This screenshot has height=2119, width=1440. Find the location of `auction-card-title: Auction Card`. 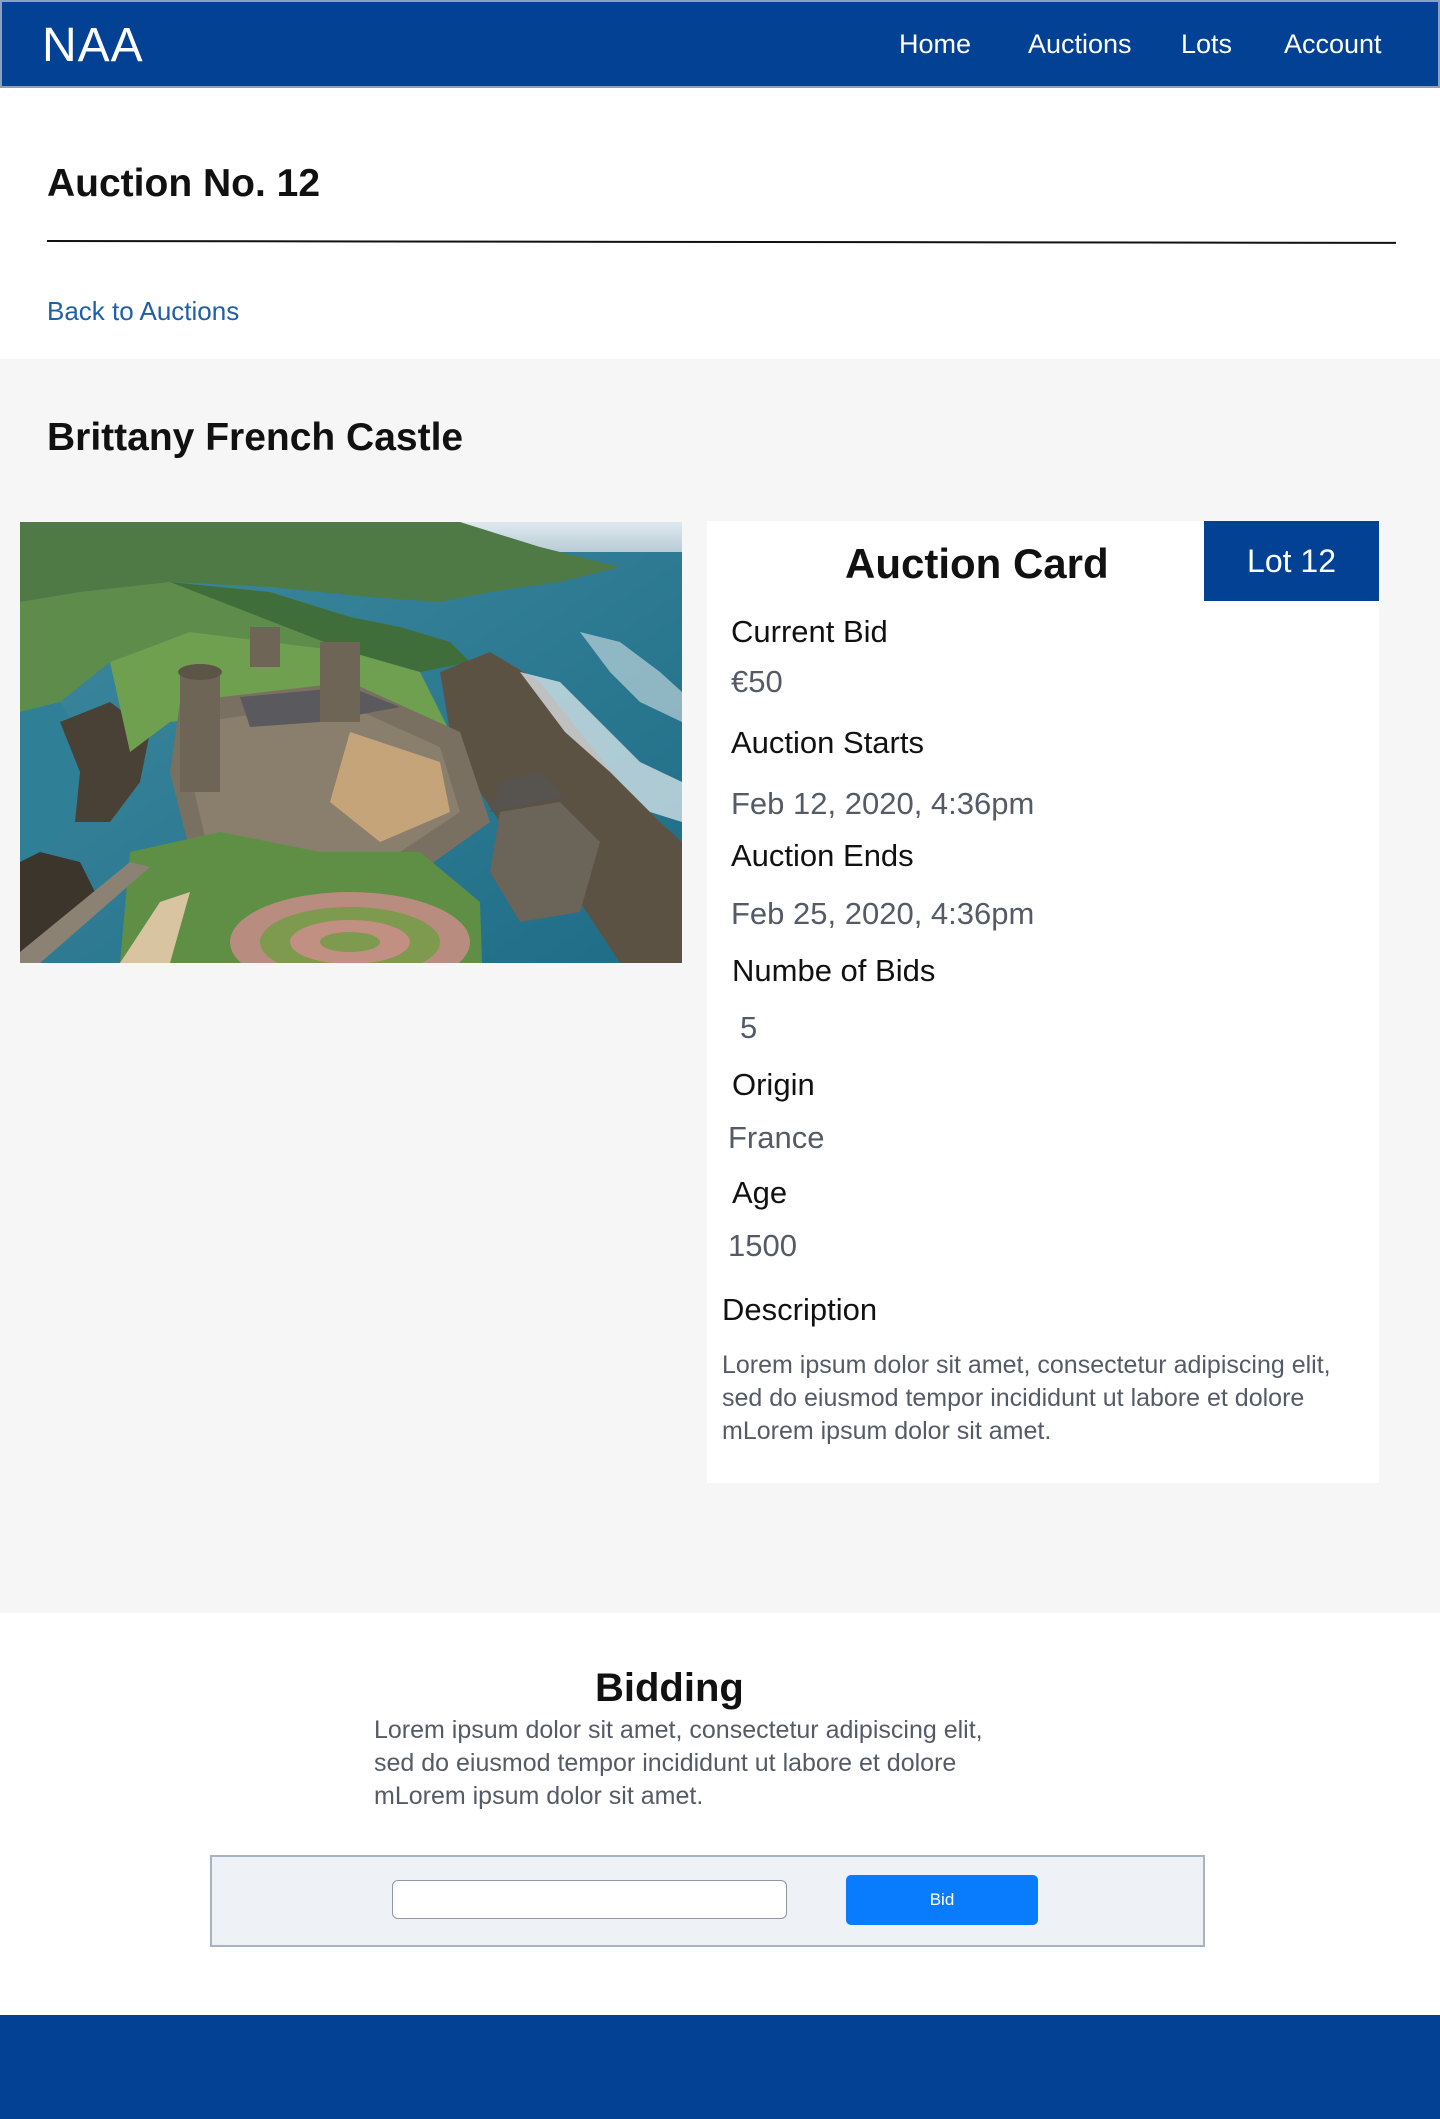

auction-card-title: Auction Card is located at coordinates (977, 563).